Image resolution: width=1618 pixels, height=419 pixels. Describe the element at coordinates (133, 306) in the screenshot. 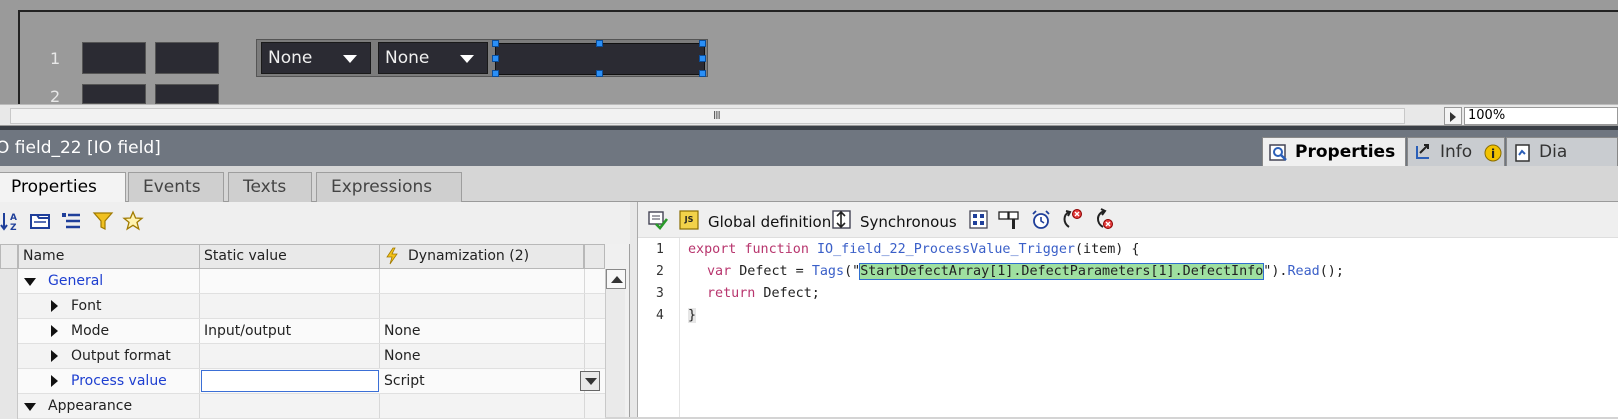

I see `row-name: Font` at that location.